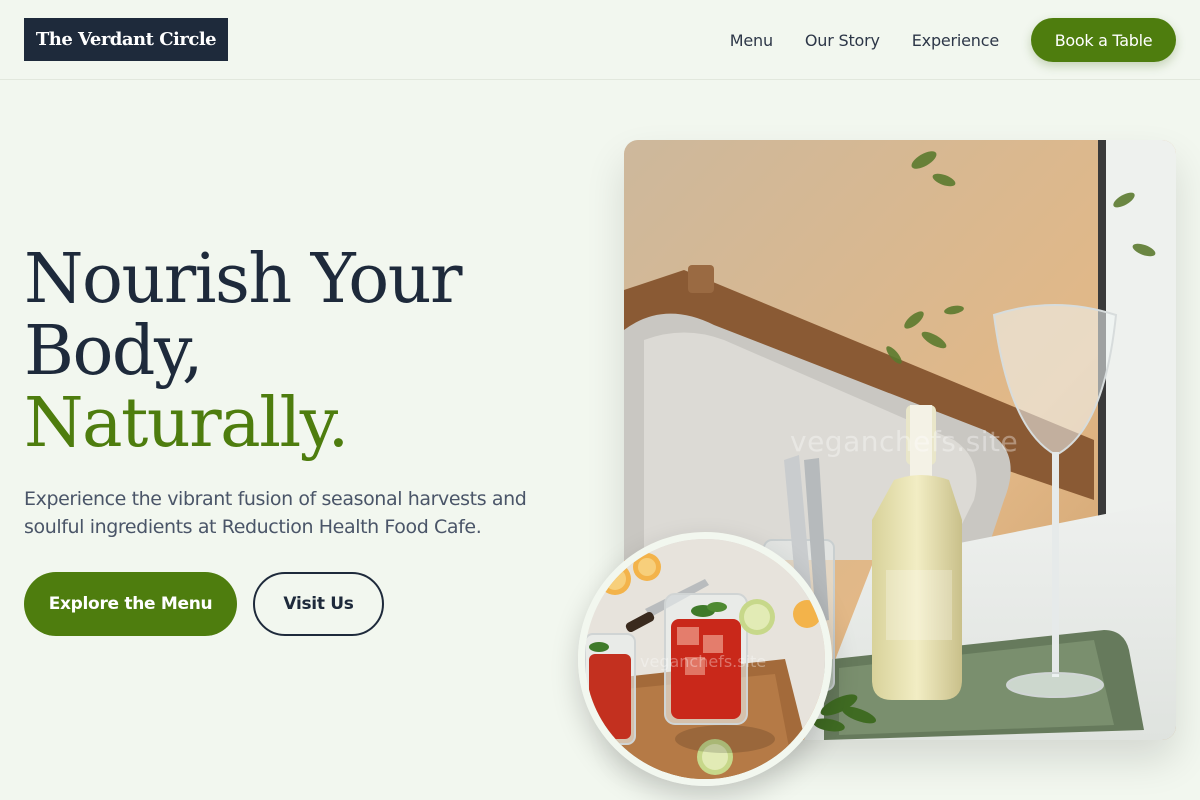 This screenshot has height=800, width=1200. I want to click on main-nav: Menu Our Story Experience Book a Table, so click(953, 40).